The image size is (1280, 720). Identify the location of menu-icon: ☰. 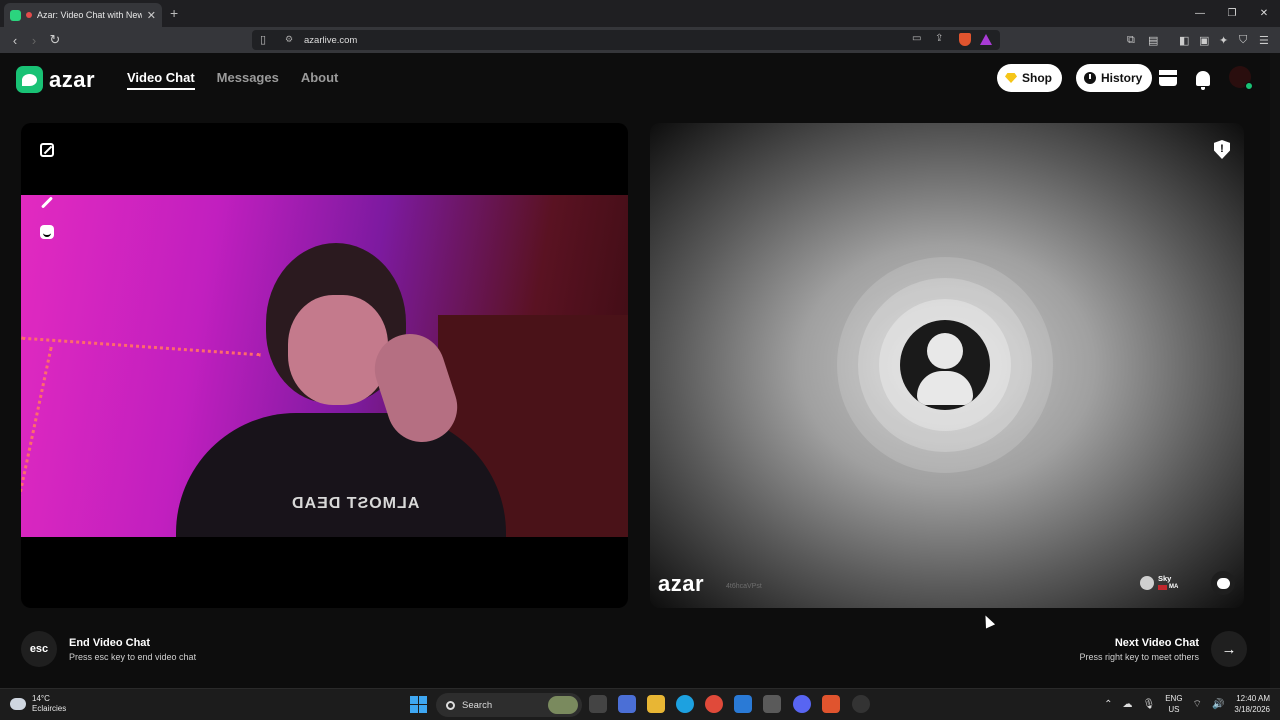
(1264, 40).